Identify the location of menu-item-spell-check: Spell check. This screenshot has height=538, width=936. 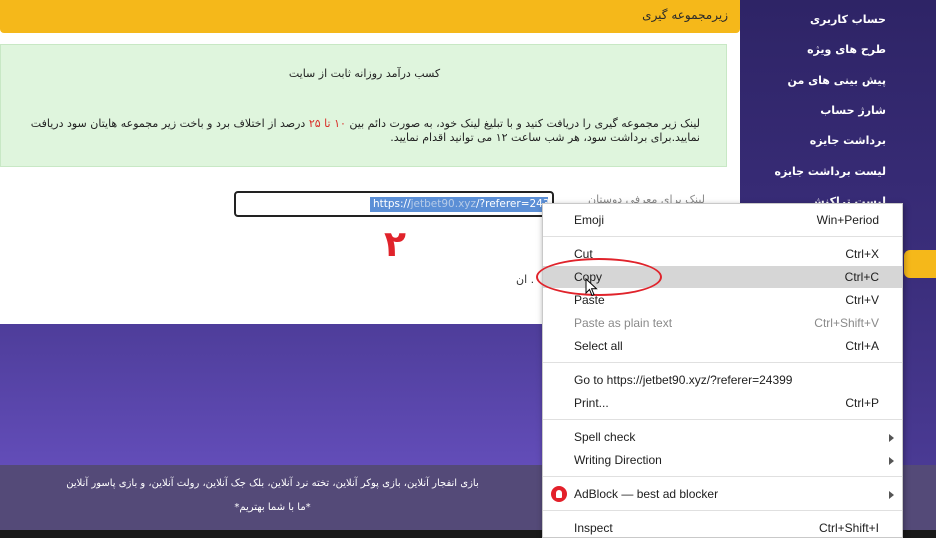
(722, 437).